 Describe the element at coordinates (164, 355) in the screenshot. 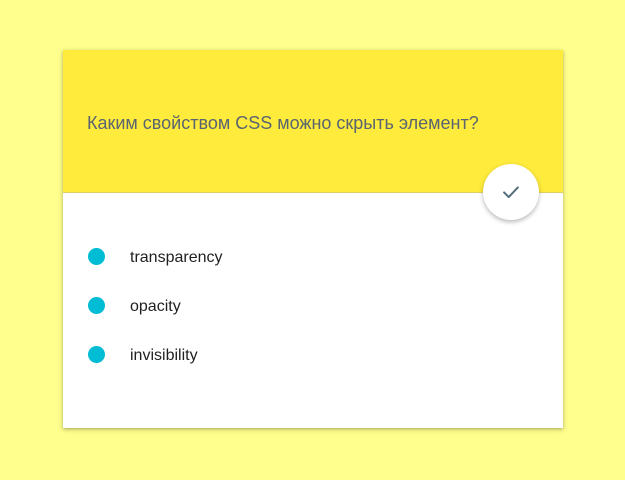

I see `option-label: invisibility` at that location.